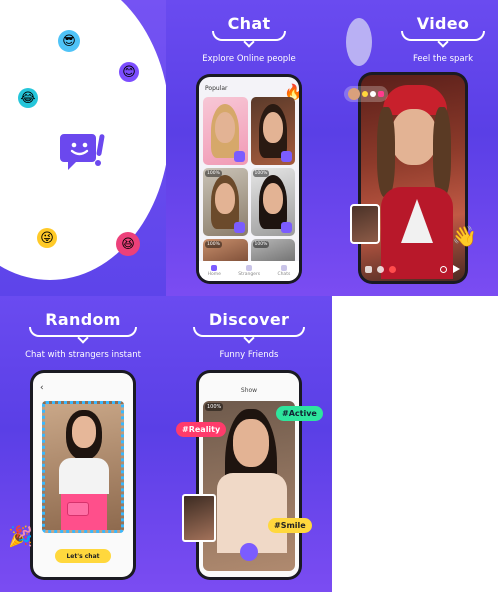 This screenshot has width=498, height=592. I want to click on chat-subtitle: Explore Online people, so click(249, 59).